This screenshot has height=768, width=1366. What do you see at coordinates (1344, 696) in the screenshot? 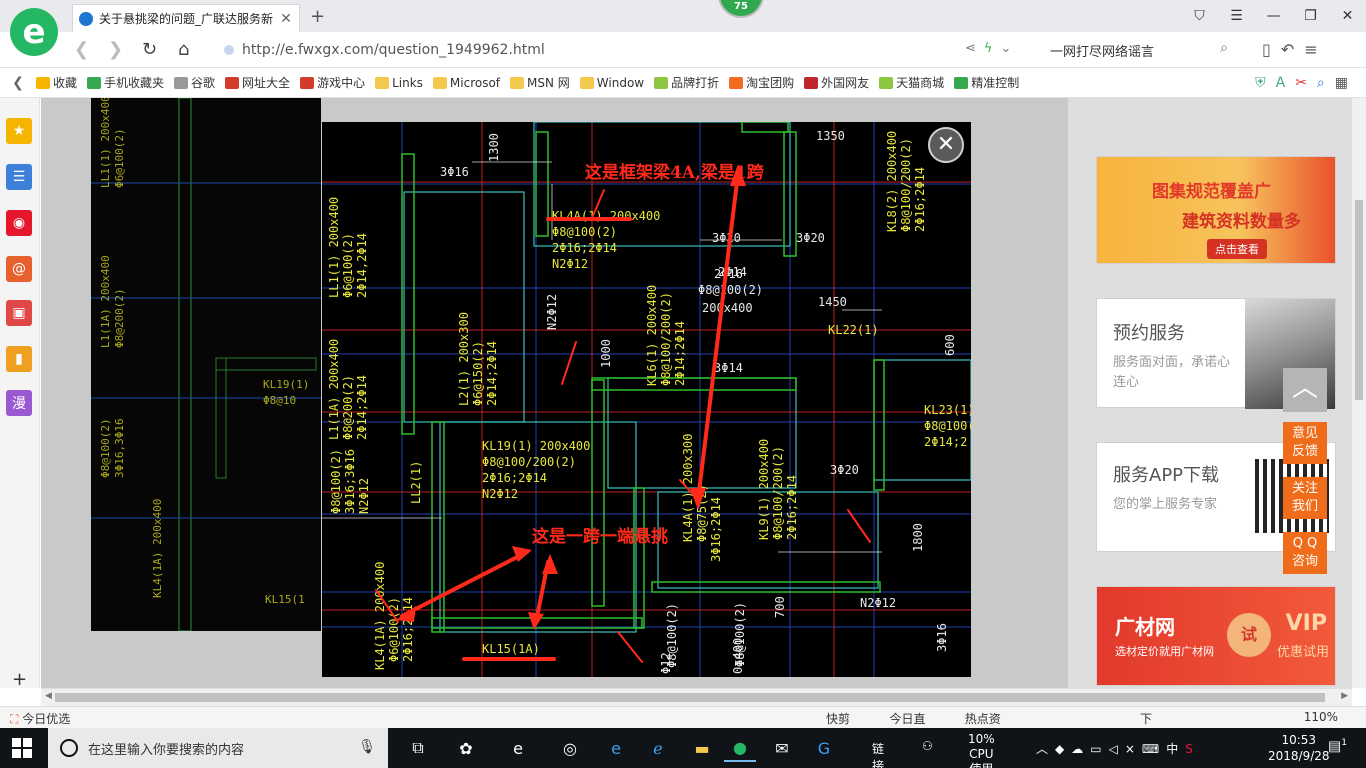
I see `scroll-right-icon: ▶` at bounding box center [1344, 696].